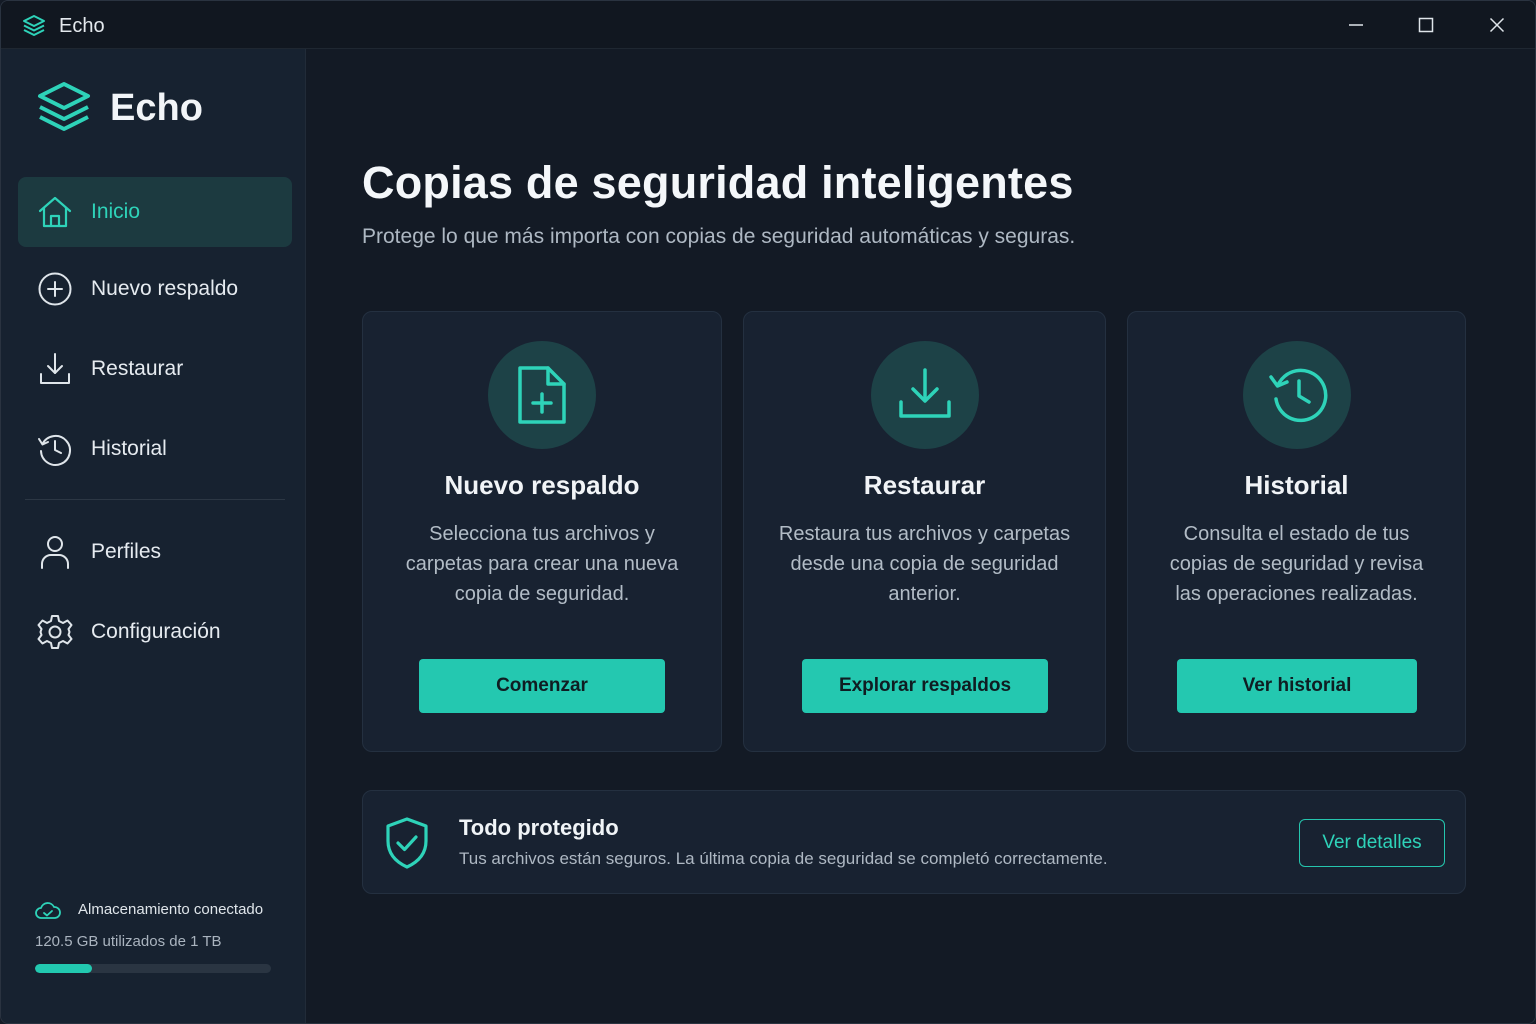 The image size is (1536, 1024). What do you see at coordinates (768, 25) in the screenshot?
I see `title-bar: Echo` at bounding box center [768, 25].